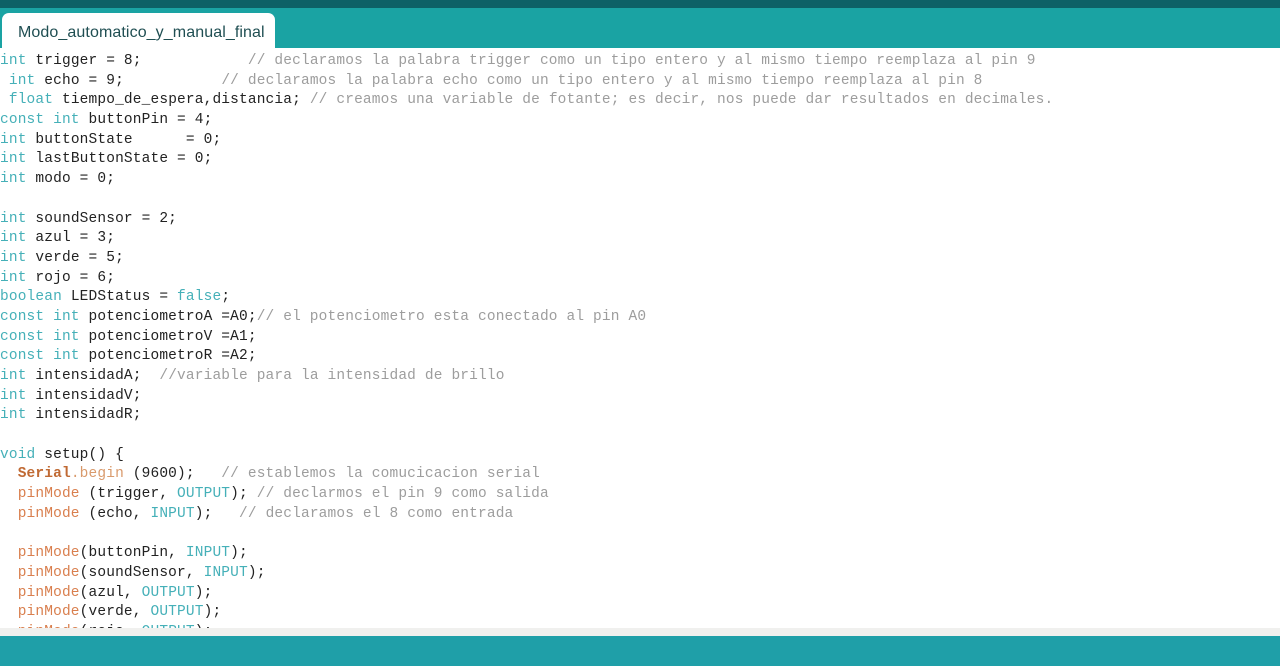 Image resolution: width=1280 pixels, height=666 pixels. What do you see at coordinates (640, 298) in the screenshot?
I see `code-line: boolean LEDStatus = false;` at bounding box center [640, 298].